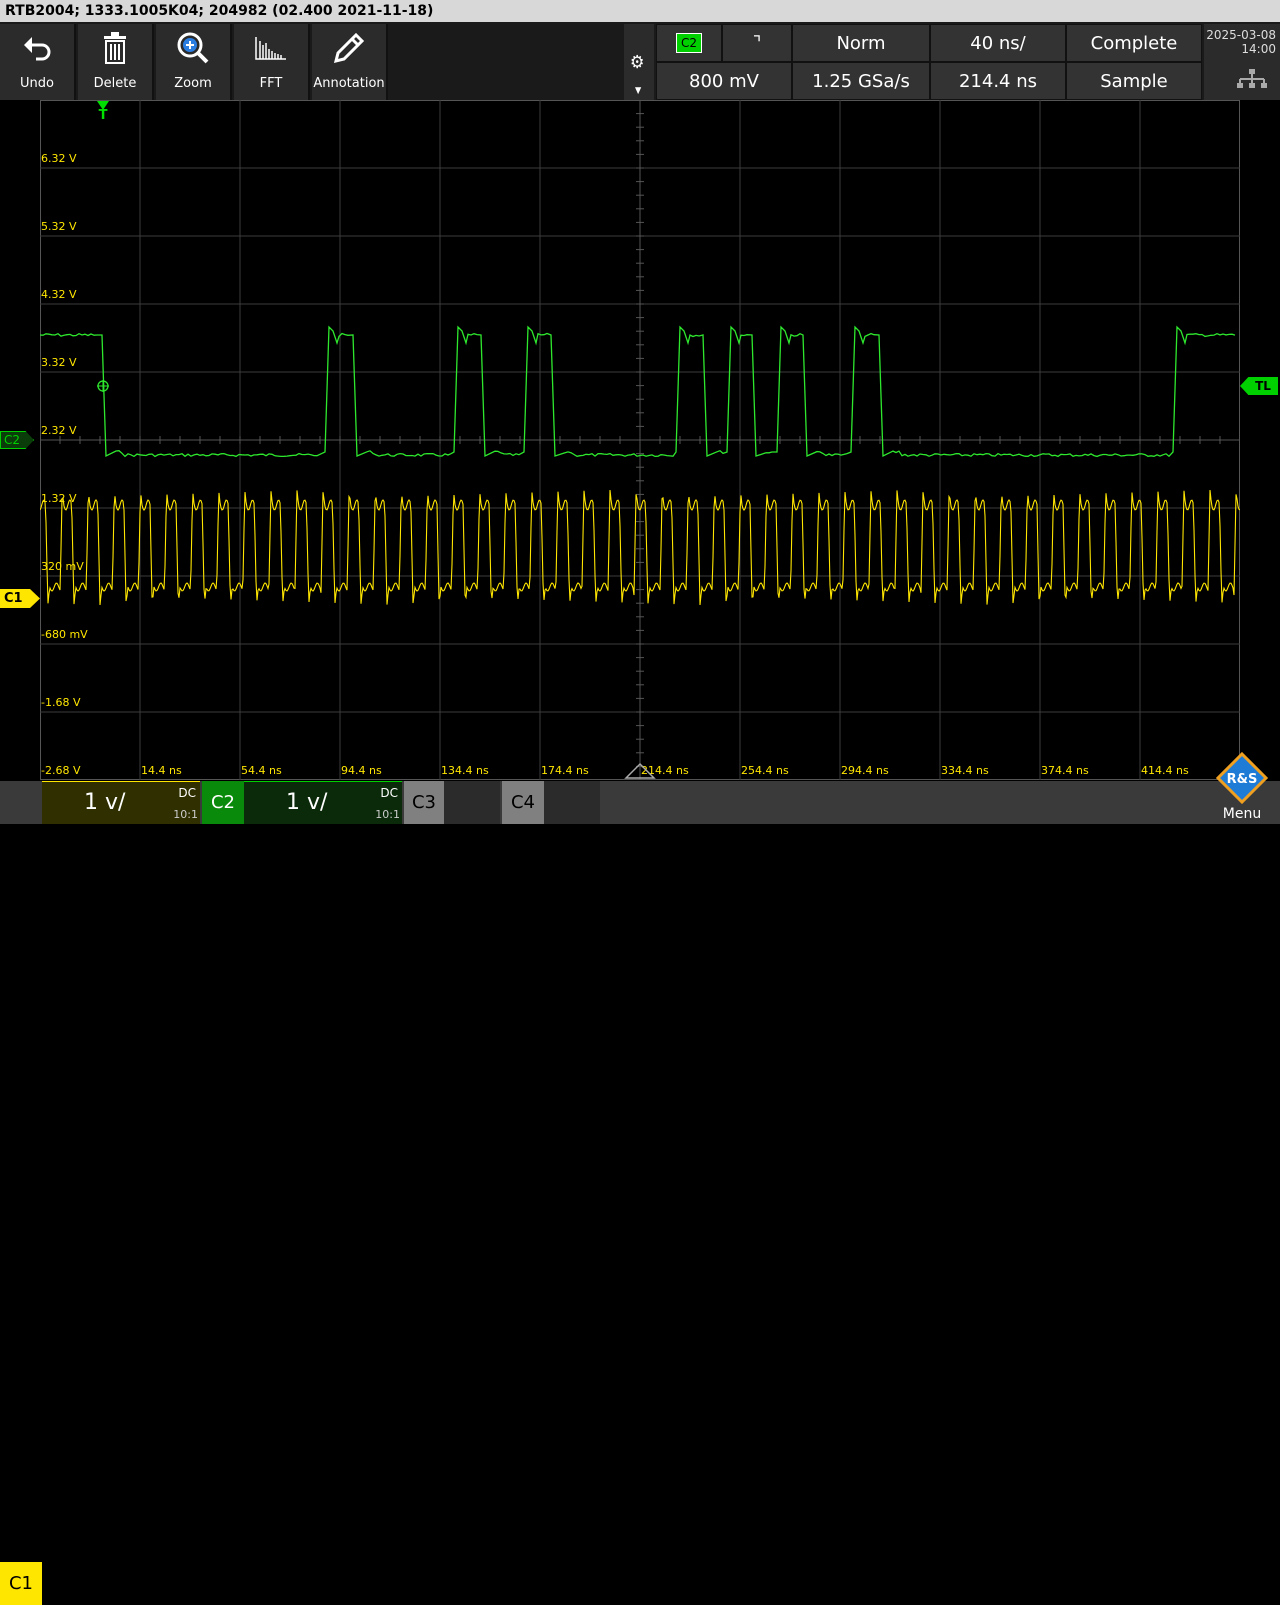 Image resolution: width=1280 pixels, height=1605 pixels. What do you see at coordinates (1252, 80) in the screenshot?
I see `network-icon` at bounding box center [1252, 80].